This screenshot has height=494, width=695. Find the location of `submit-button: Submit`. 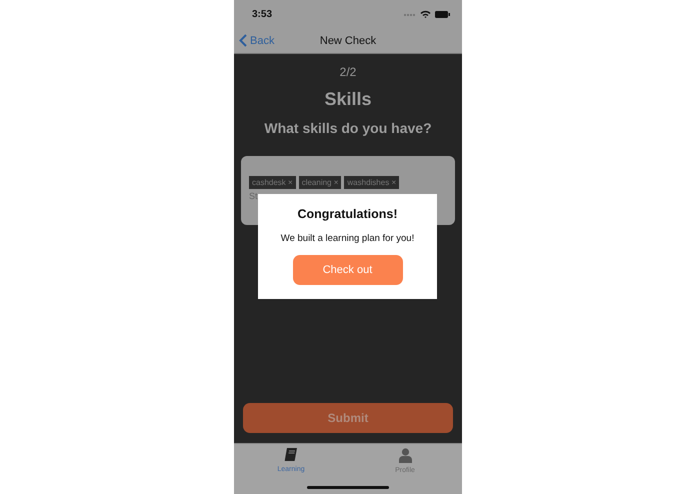

submit-button: Submit is located at coordinates (348, 418).